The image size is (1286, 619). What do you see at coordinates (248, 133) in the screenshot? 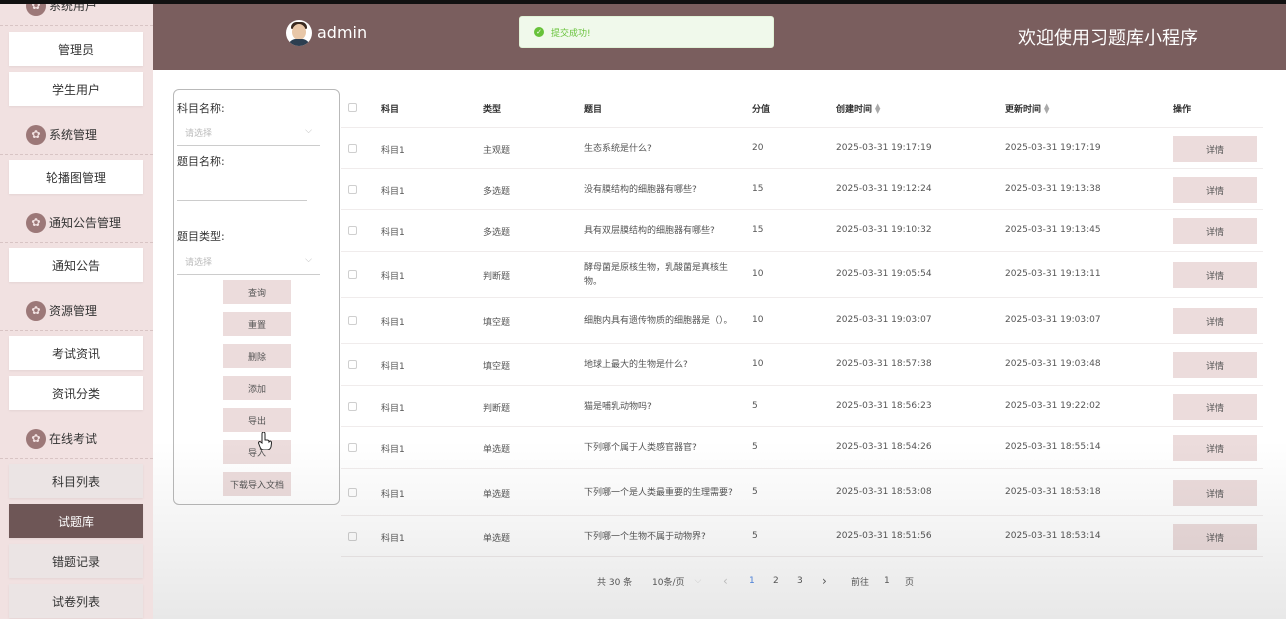
I see `subject-select: 请选择 ⌵` at bounding box center [248, 133].